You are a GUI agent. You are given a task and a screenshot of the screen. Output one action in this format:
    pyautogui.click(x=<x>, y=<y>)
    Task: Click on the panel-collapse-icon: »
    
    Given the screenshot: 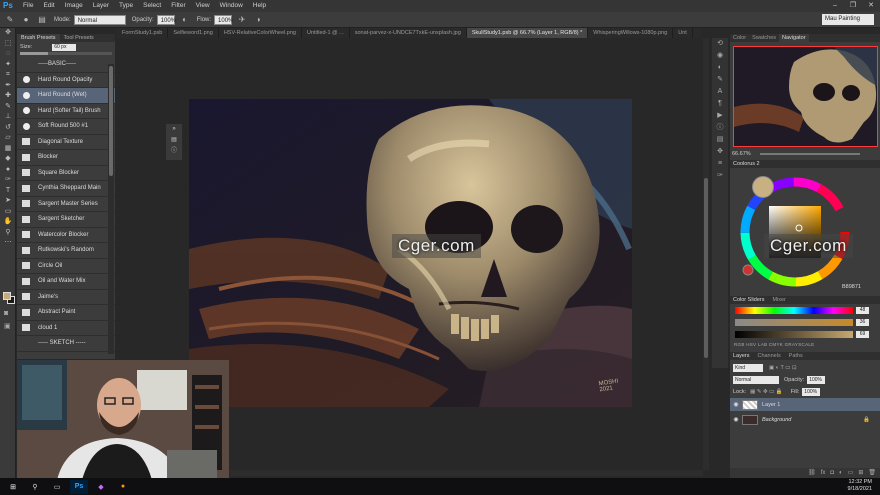 What is the action you would take?
    pyautogui.click(x=174, y=129)
    